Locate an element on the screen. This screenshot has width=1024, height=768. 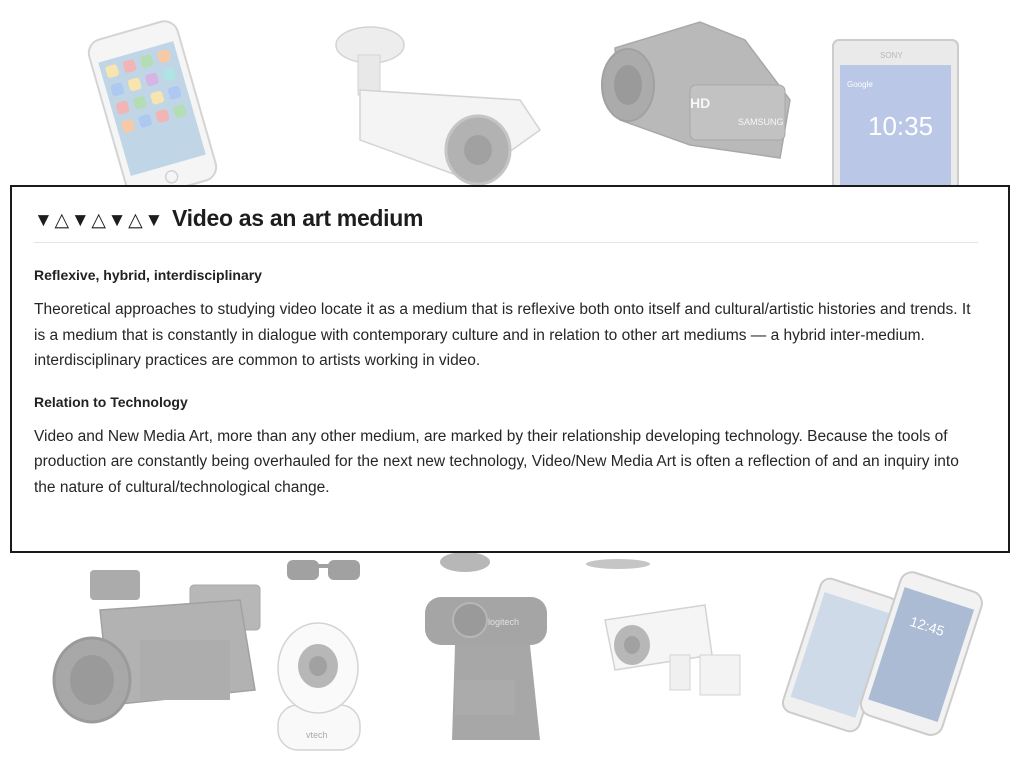
svg-text: logitech is located at coordinates (503, 622).